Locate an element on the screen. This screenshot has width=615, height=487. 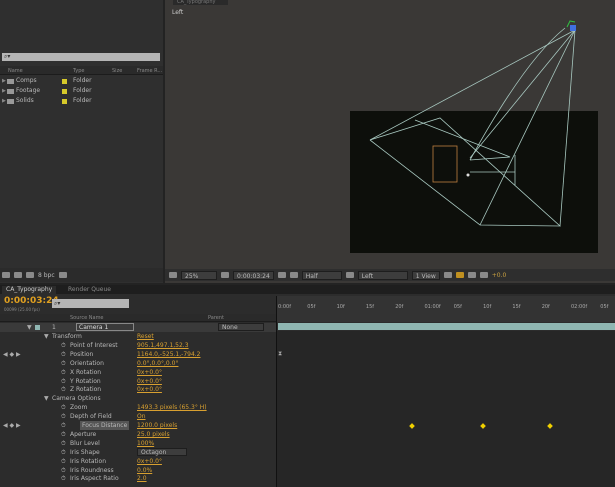
property-value: 2.0 is located at coordinates (142, 478).